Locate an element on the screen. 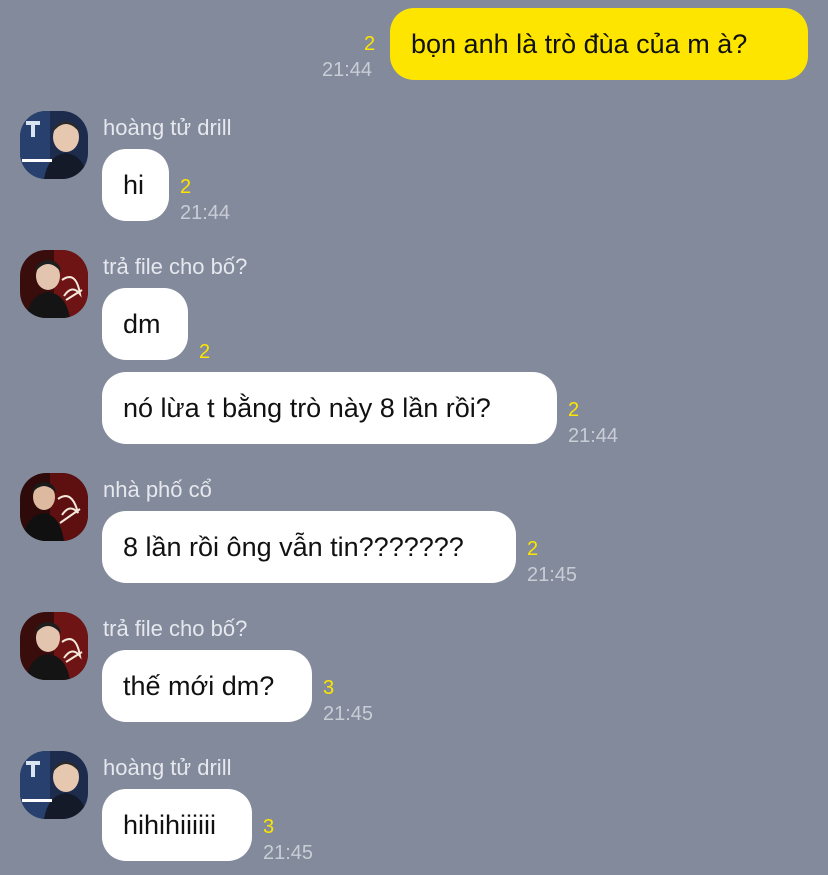 Image resolution: width=828 pixels, height=875 pixels. message-bubble: hi is located at coordinates (135, 185).